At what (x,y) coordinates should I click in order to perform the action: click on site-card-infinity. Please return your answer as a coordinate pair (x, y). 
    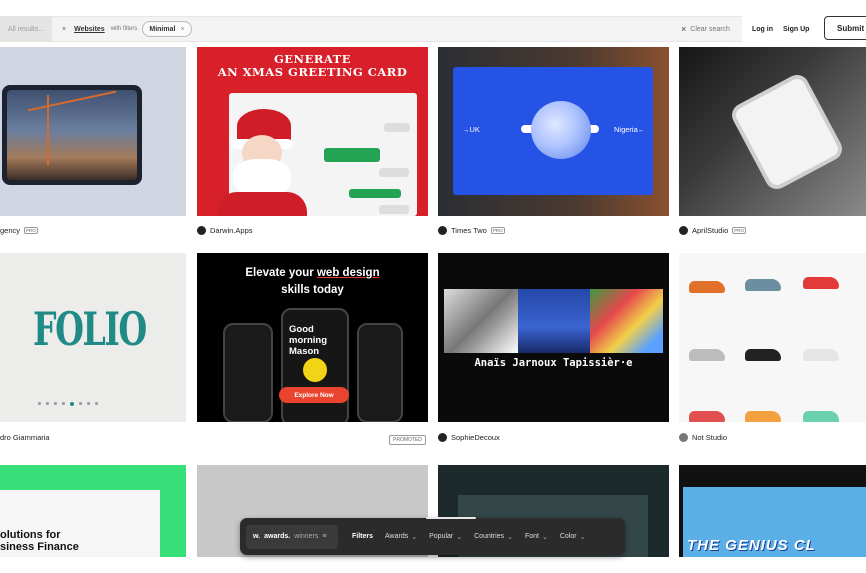
    Looking at the image, I should click on (93, 131).